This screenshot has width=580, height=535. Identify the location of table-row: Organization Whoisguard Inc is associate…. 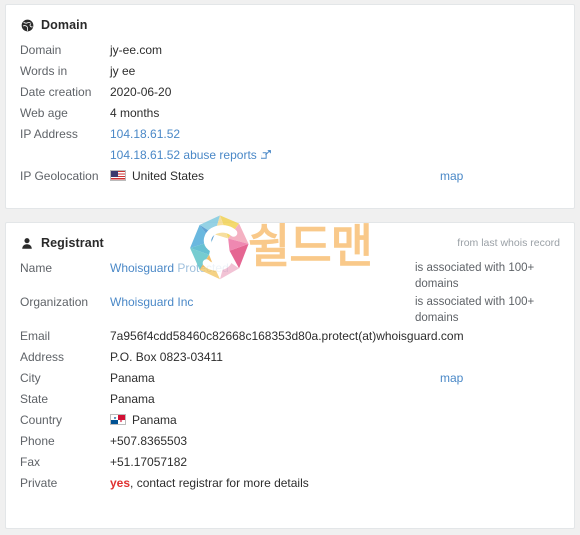
(290, 309).